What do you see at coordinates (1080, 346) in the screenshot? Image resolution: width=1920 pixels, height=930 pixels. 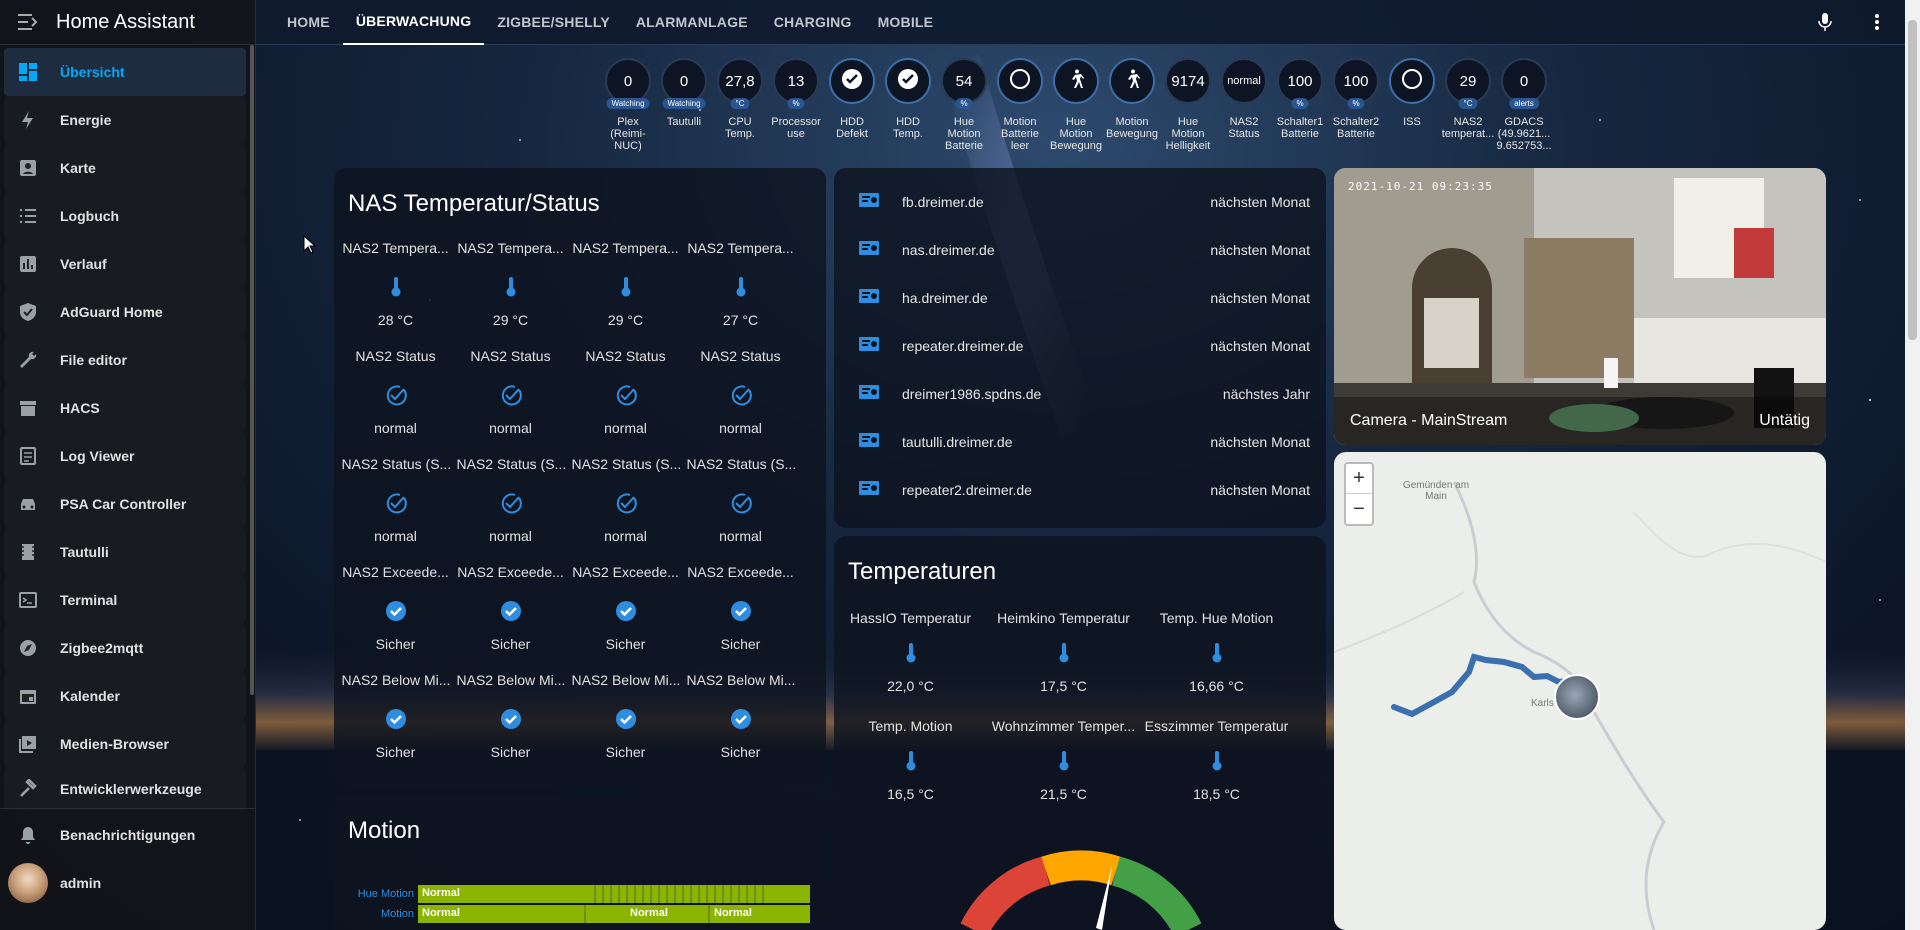 I see `certificate-row: repeater.dreimer.de nächsten Monat` at bounding box center [1080, 346].